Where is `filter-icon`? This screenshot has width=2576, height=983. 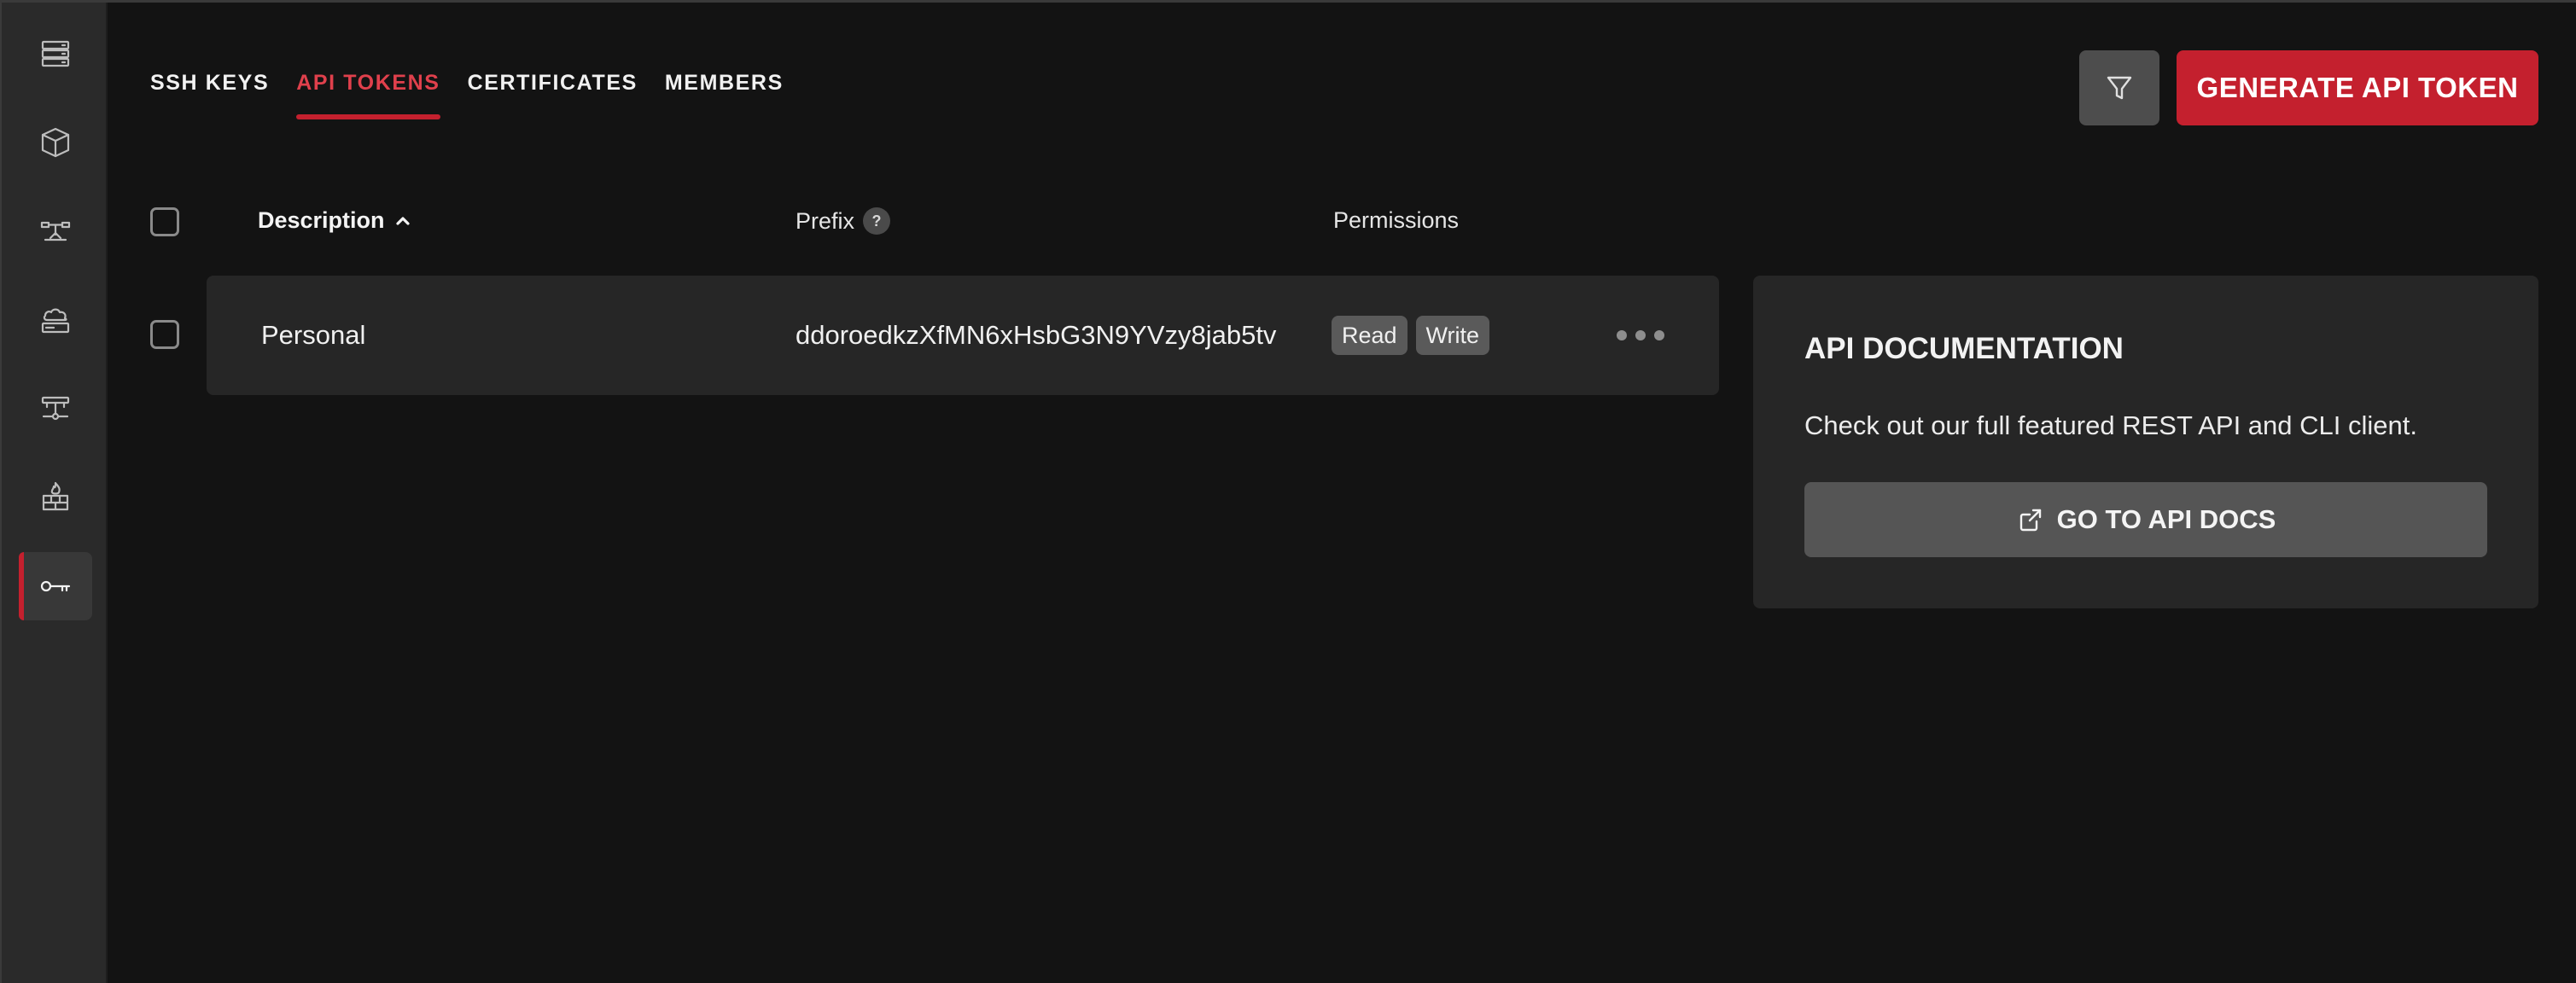
filter-icon is located at coordinates (2119, 88).